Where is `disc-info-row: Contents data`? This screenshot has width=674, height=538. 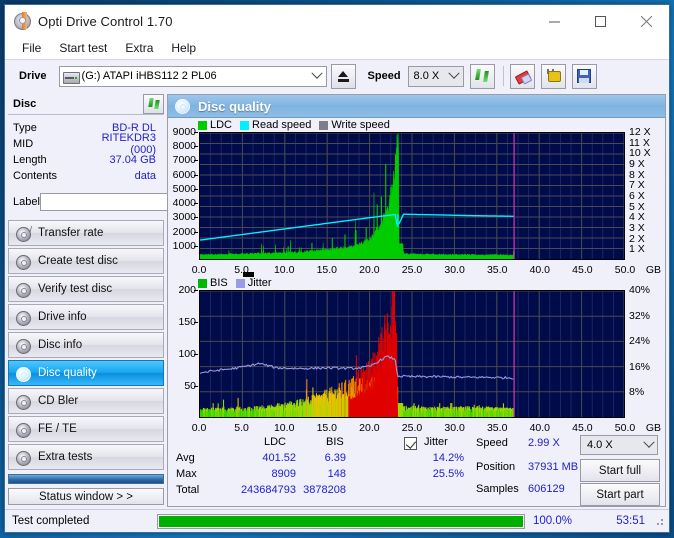
disc-info-row: Contents data is located at coordinates (87, 176).